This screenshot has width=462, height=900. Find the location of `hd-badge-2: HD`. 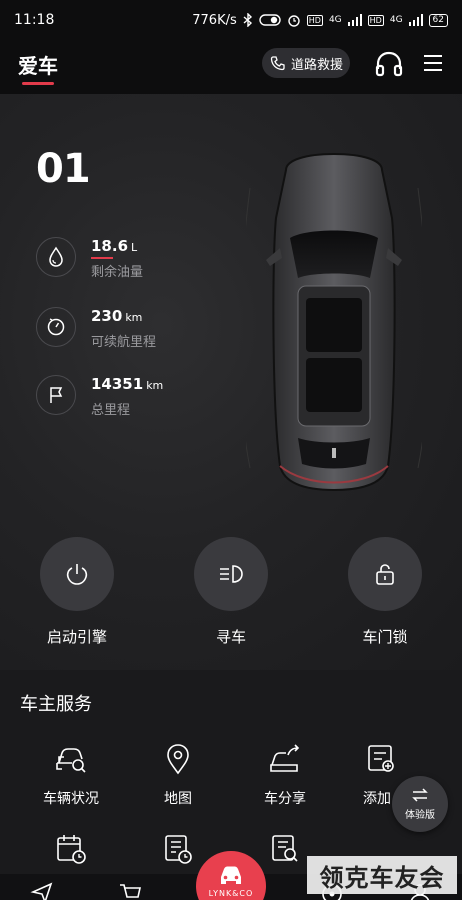

hd-badge-2: HD is located at coordinates (375, 20).